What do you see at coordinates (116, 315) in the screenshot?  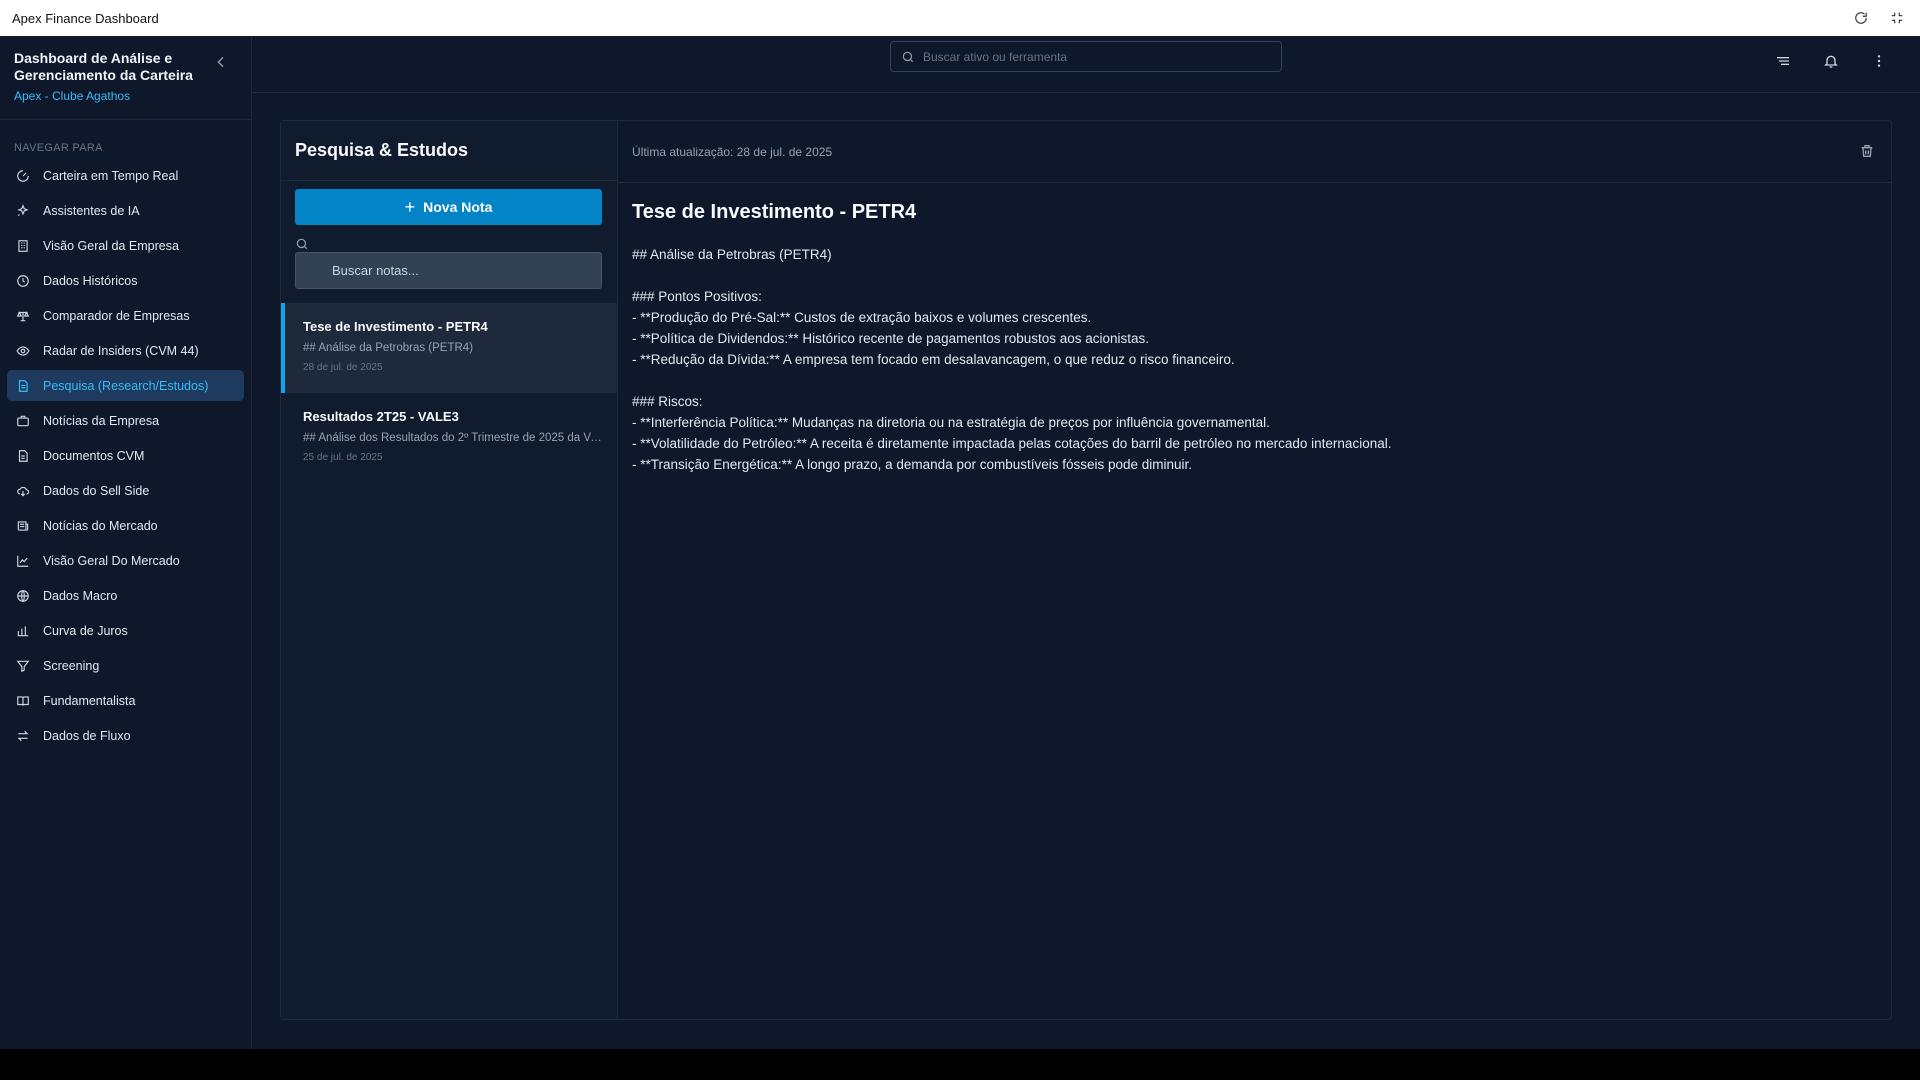 I see `sidebar-item-label: Comparador de Empresas` at bounding box center [116, 315].